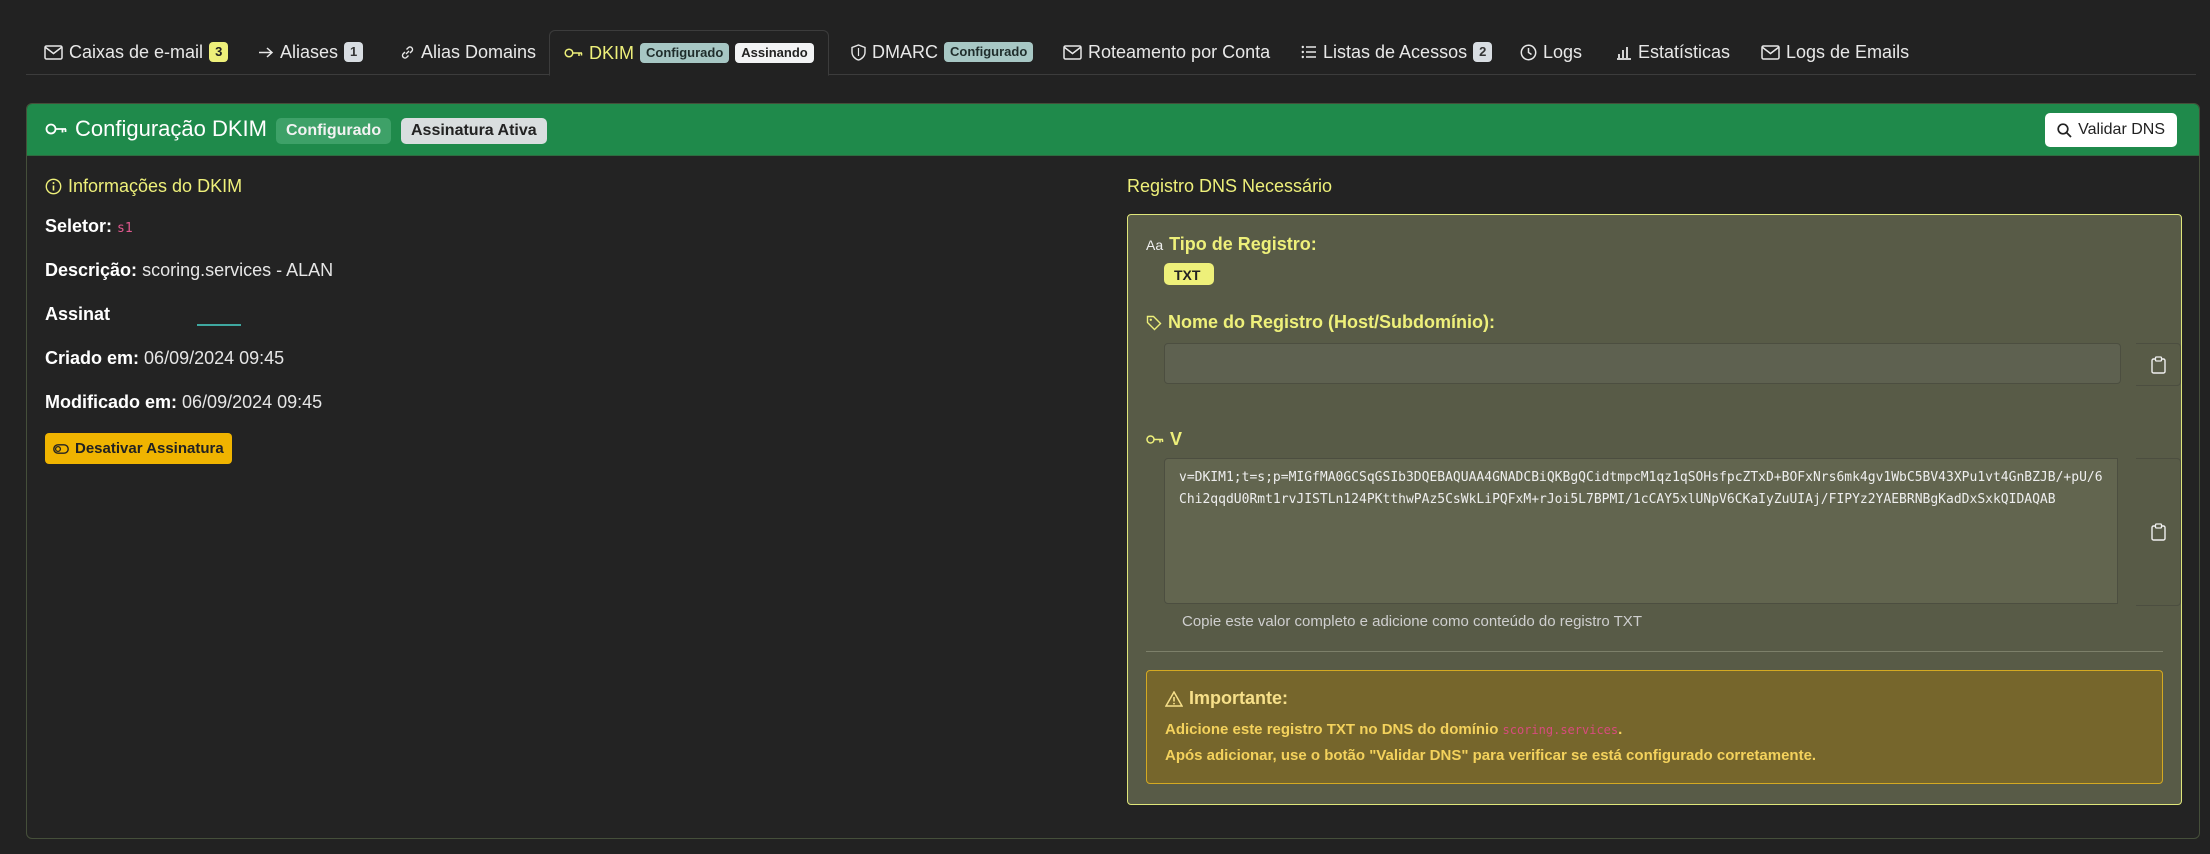 The image size is (2210, 854). What do you see at coordinates (1528, 52) in the screenshot?
I see `clock-icon` at bounding box center [1528, 52].